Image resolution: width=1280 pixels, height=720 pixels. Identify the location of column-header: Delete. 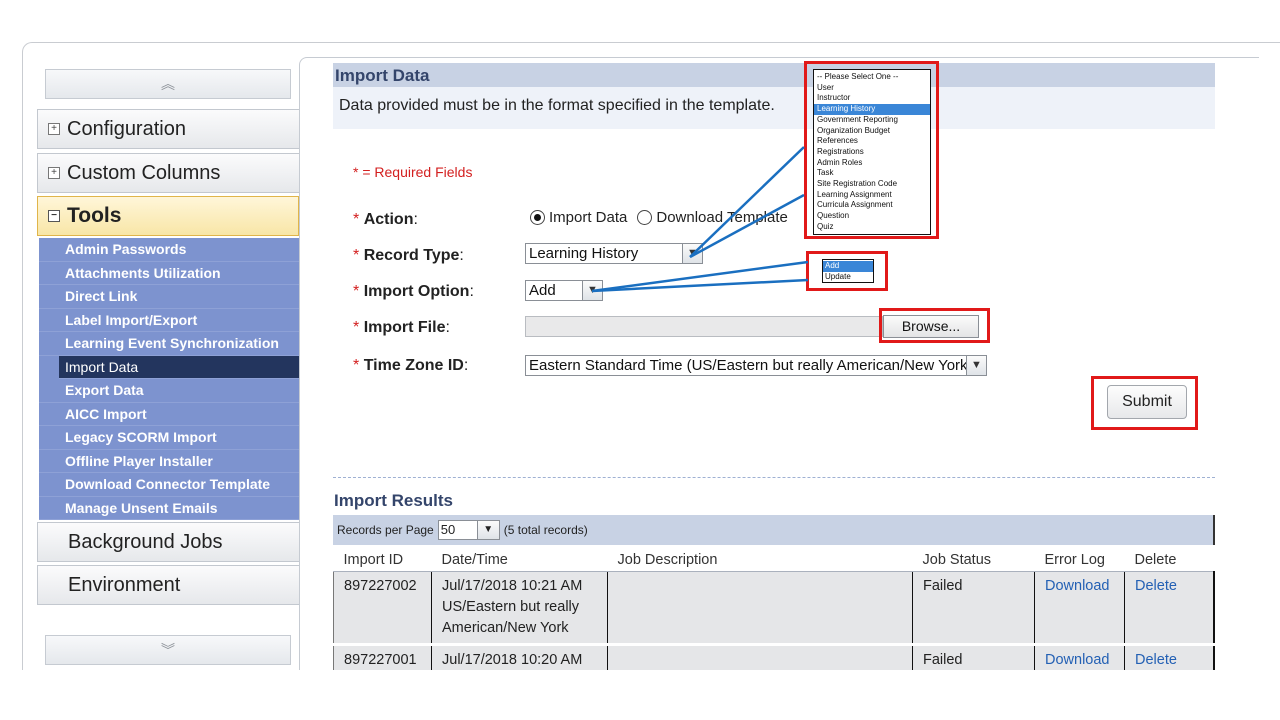
(1169, 558).